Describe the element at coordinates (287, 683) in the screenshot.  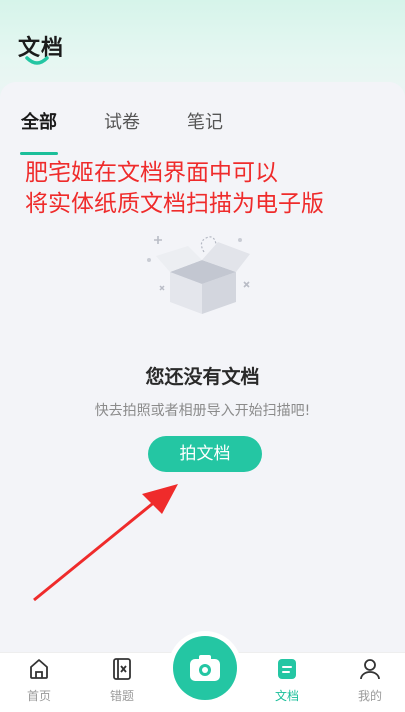
I see `nav-documents: 文档` at that location.